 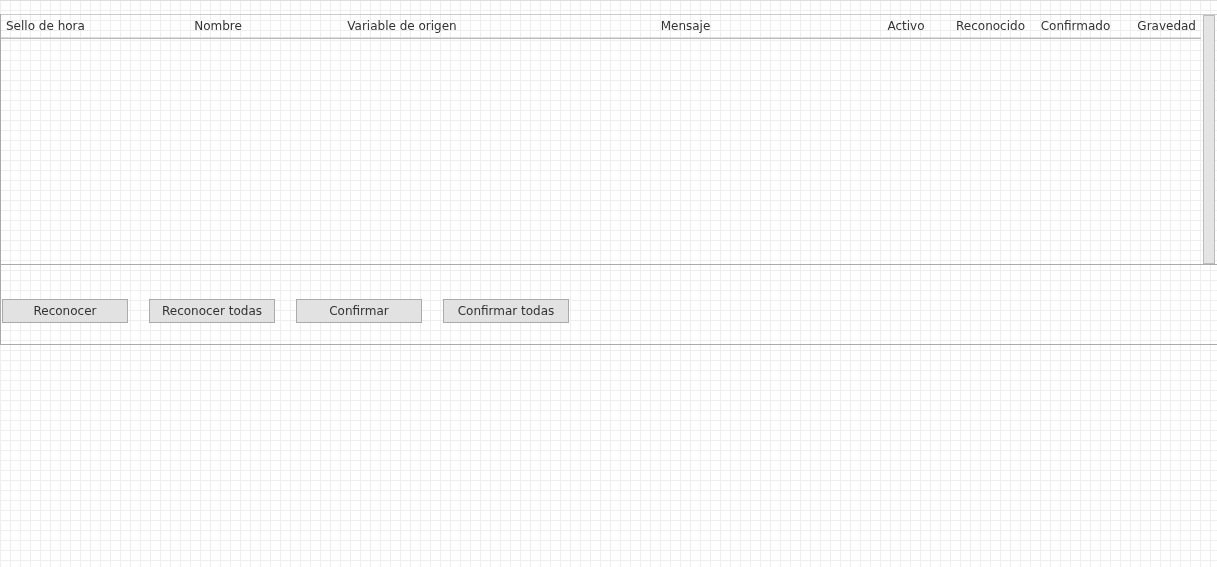 I want to click on scrollbar, so click(x=1209, y=139).